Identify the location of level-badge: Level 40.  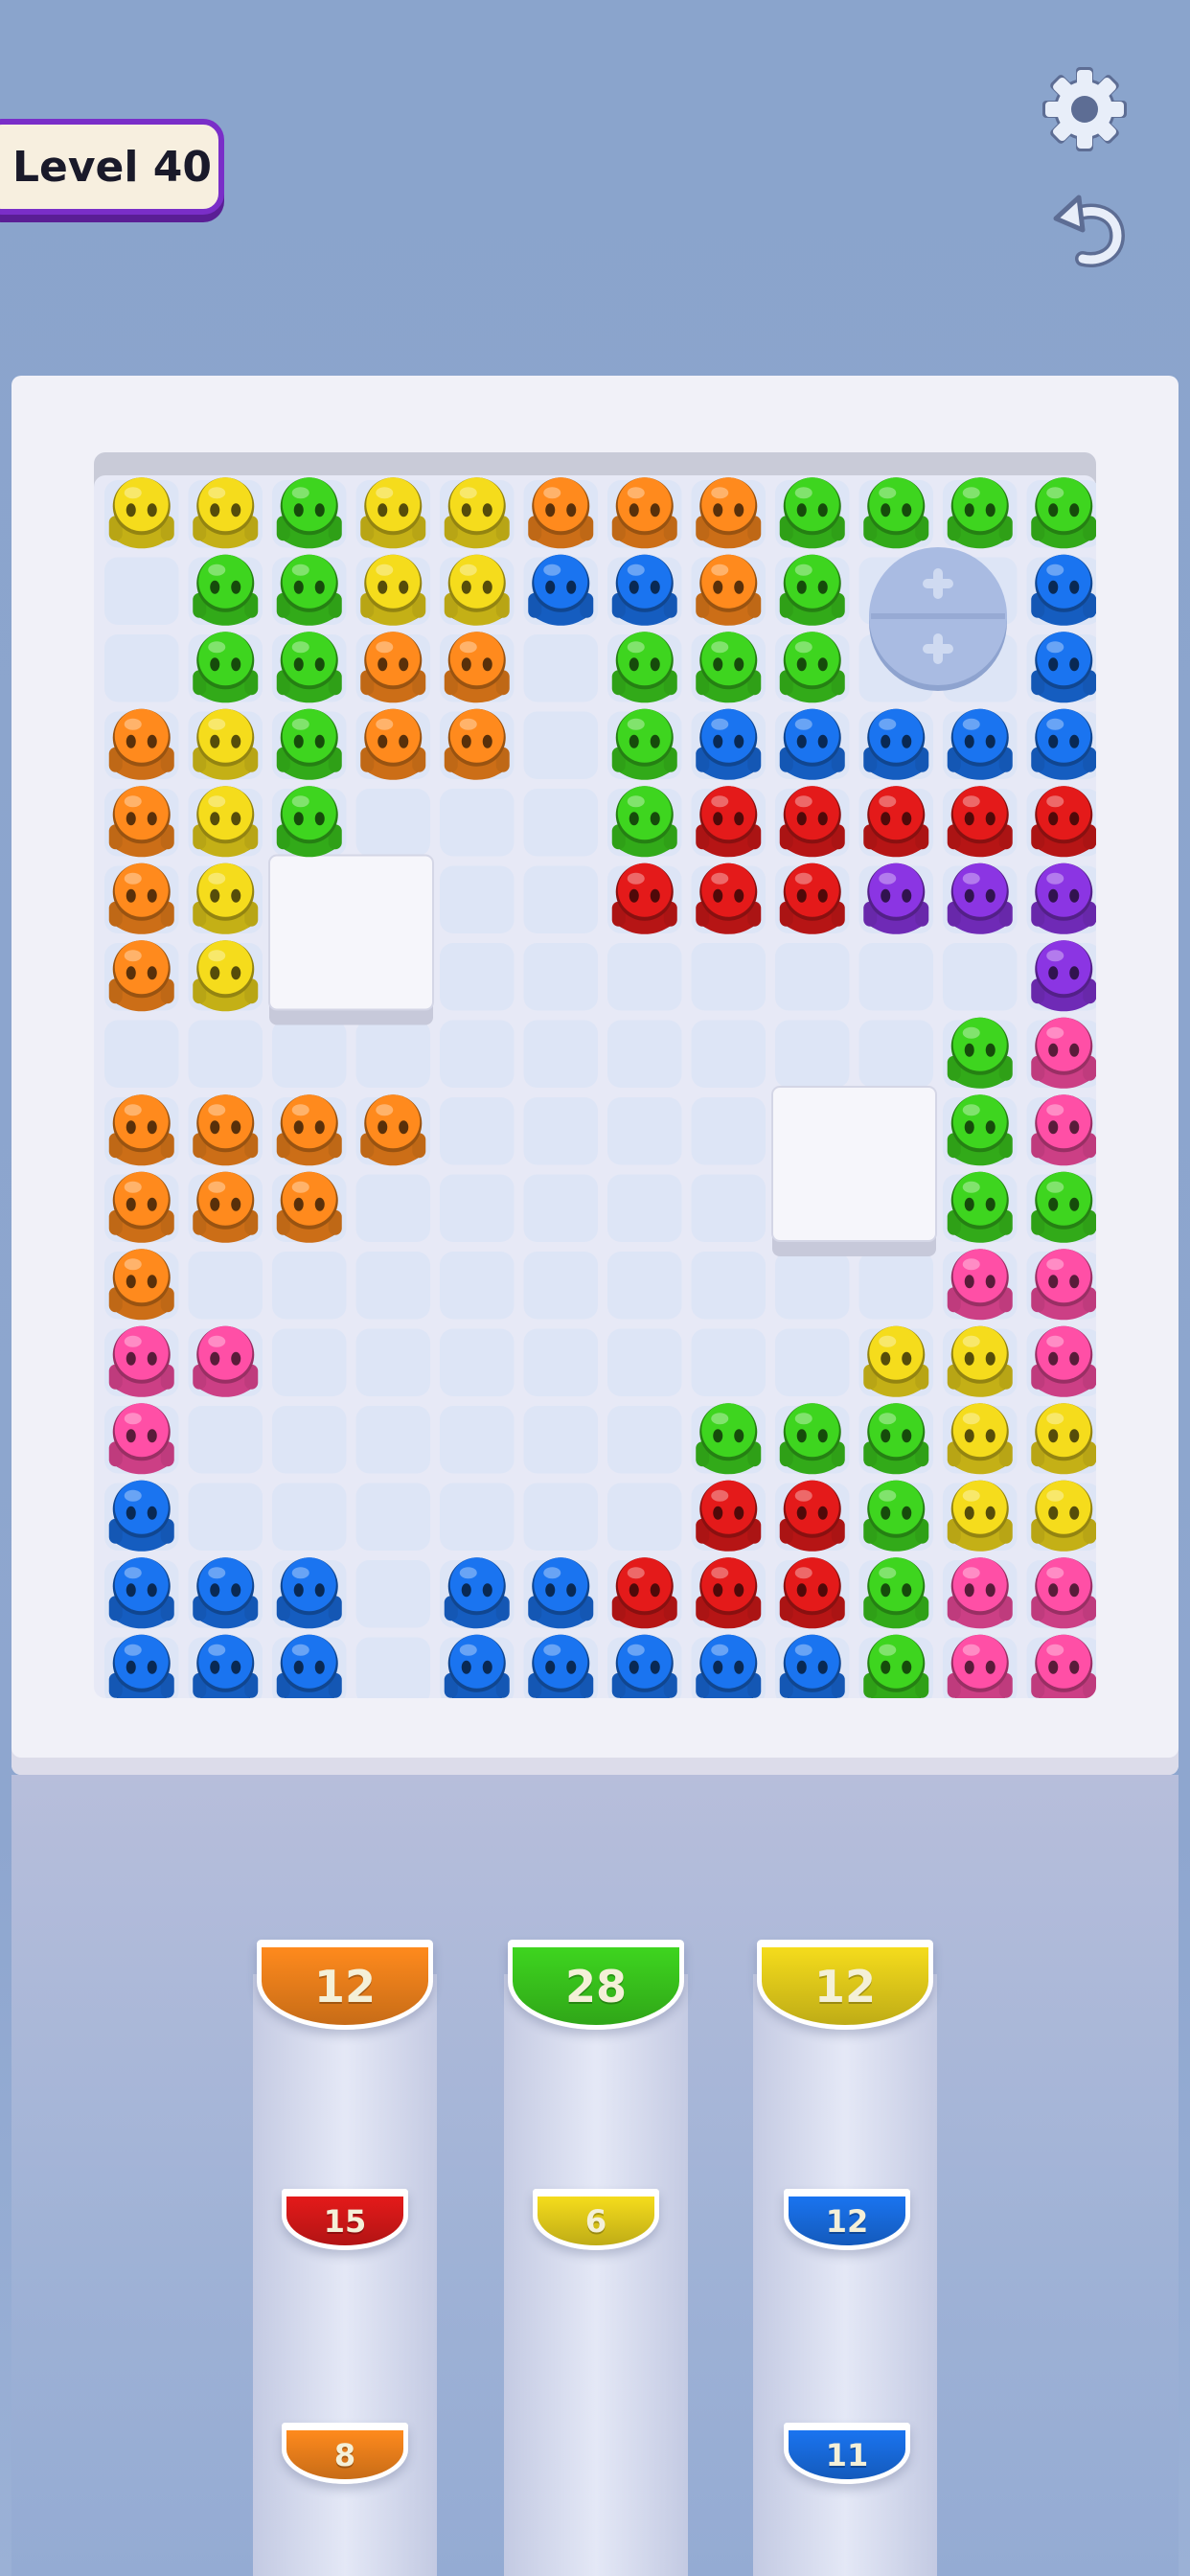
(112, 167).